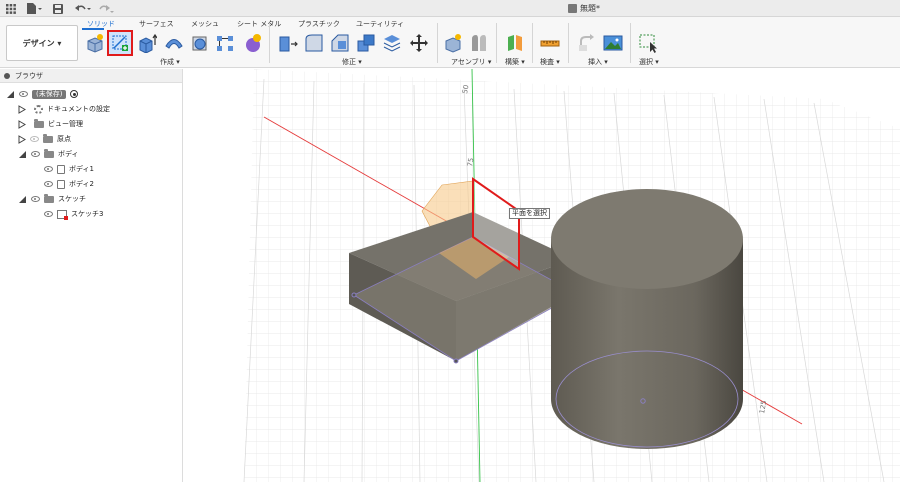 This screenshot has width=900, height=482. What do you see at coordinates (515, 43) in the screenshot?
I see `offset-plane-icon` at bounding box center [515, 43].